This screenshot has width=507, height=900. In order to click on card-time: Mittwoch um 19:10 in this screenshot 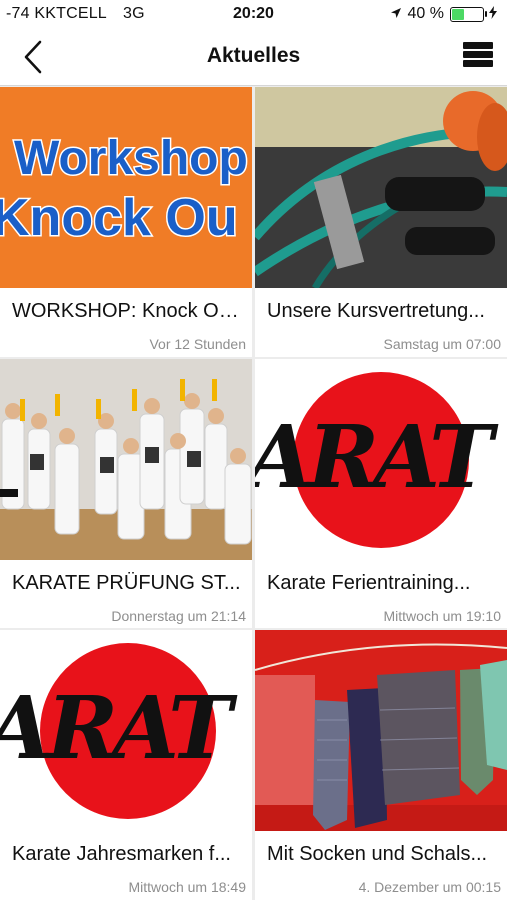, I will do `click(442, 616)`.